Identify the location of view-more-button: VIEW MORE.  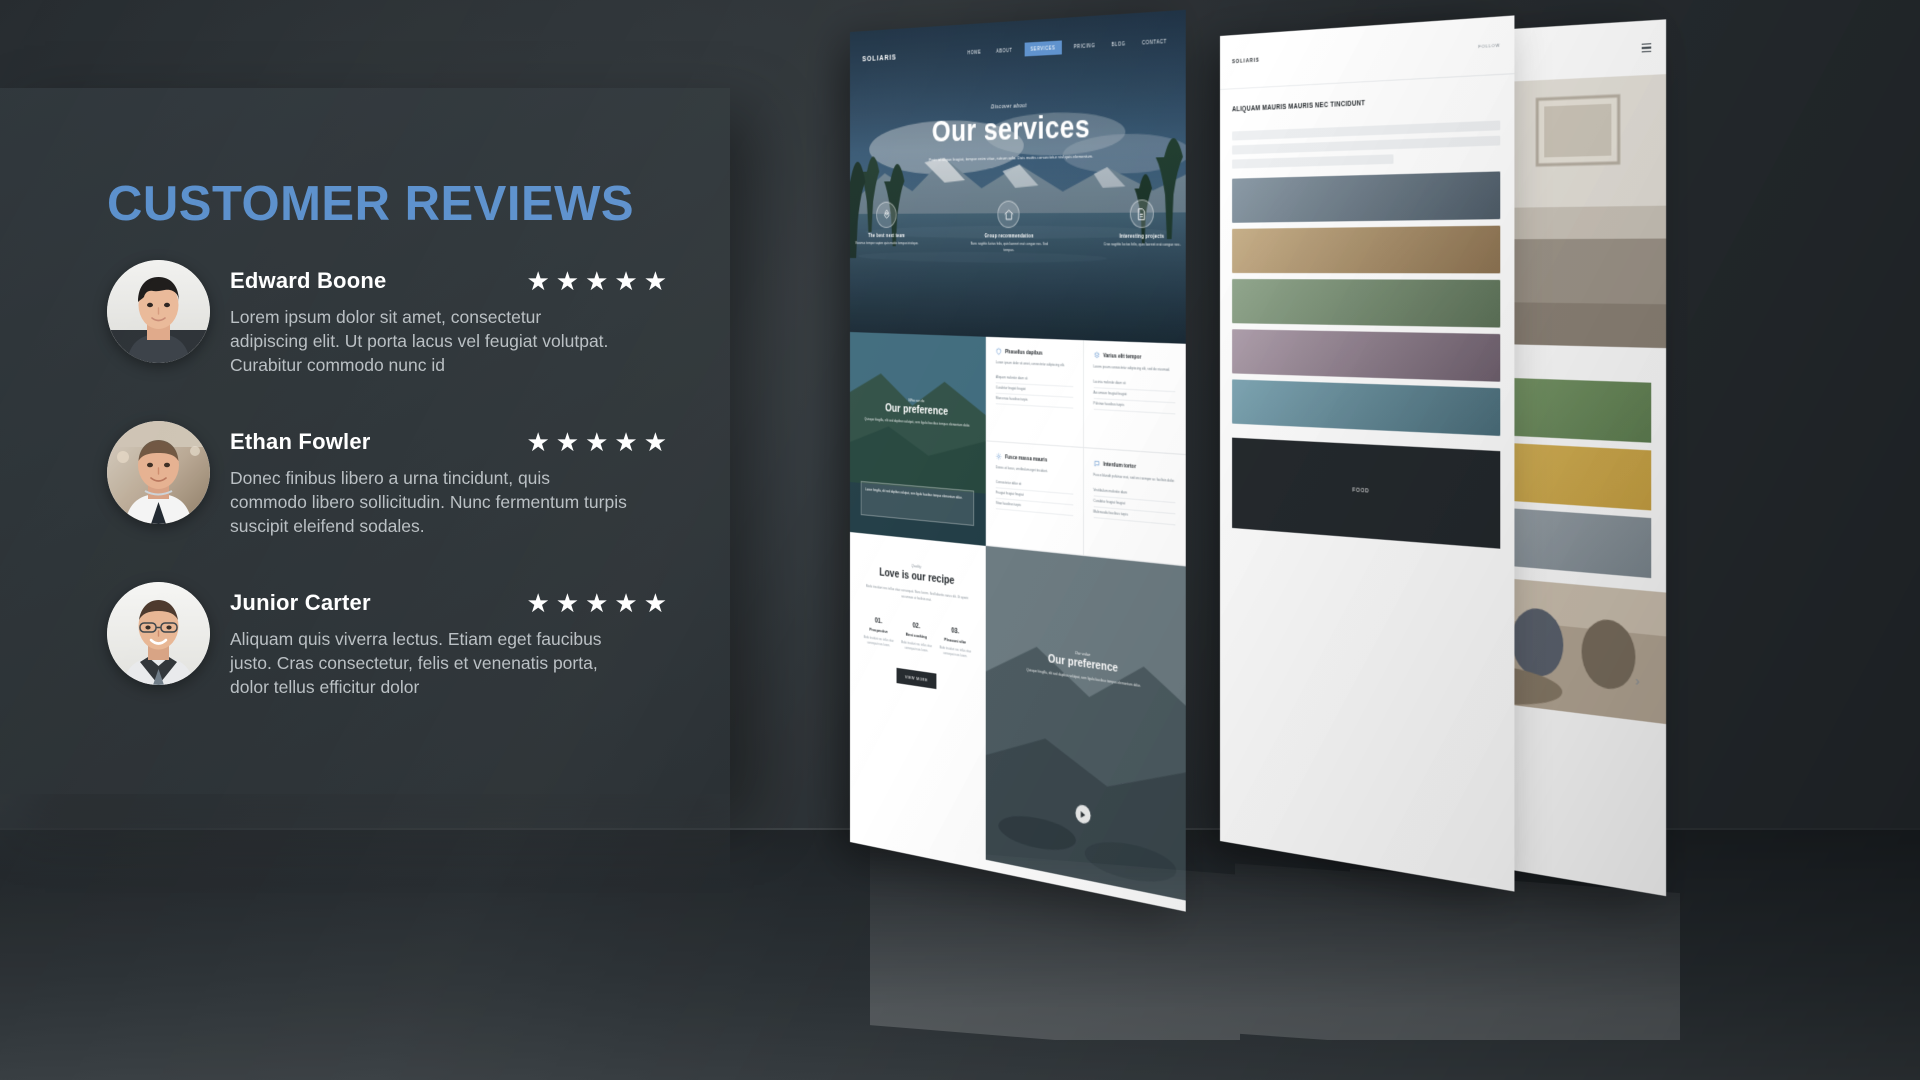
(916, 678).